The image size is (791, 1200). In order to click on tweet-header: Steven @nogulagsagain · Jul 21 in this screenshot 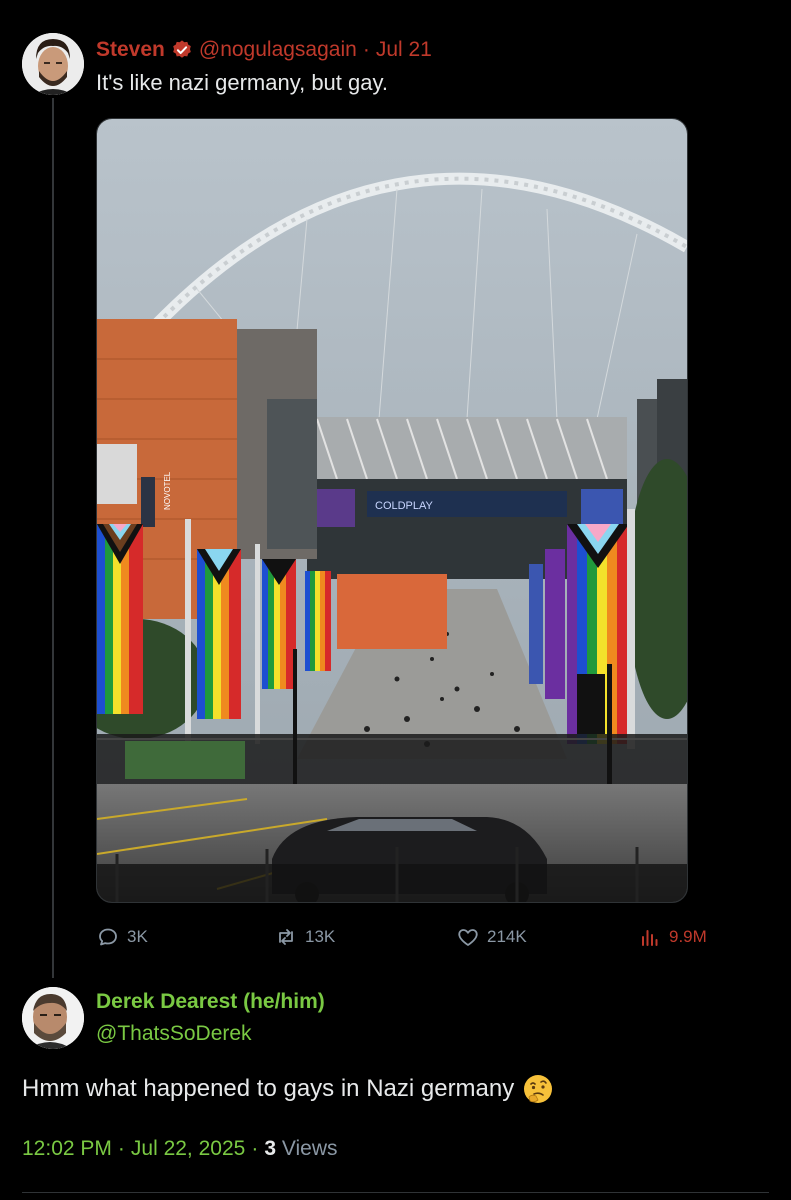, I will do `click(264, 50)`.